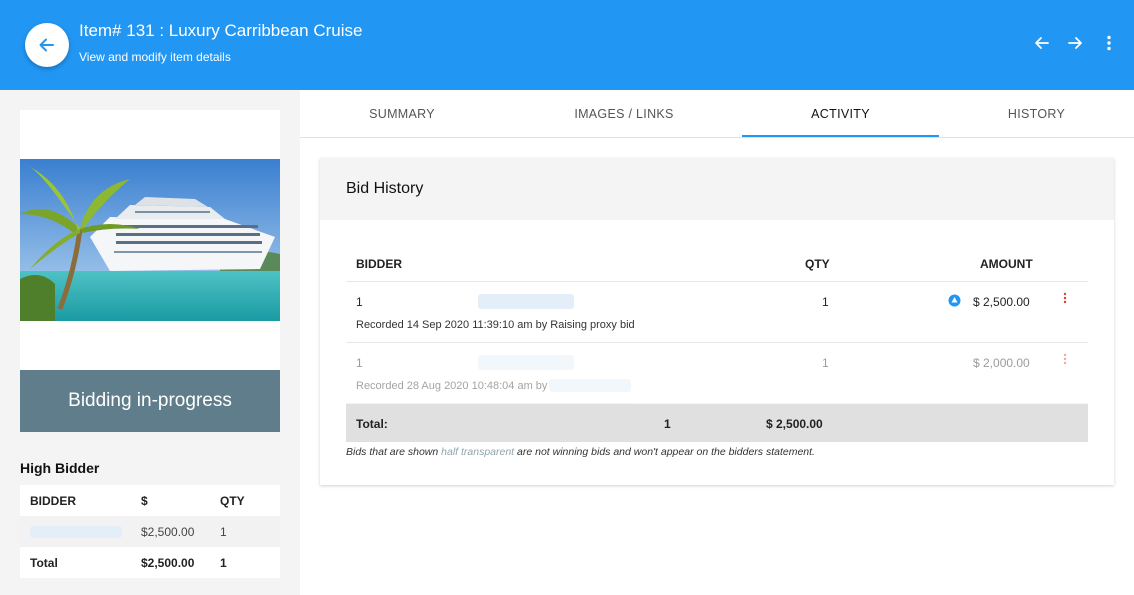 This screenshot has width=1134, height=595. Describe the element at coordinates (44, 563) in the screenshot. I see `total-label: Total` at that location.